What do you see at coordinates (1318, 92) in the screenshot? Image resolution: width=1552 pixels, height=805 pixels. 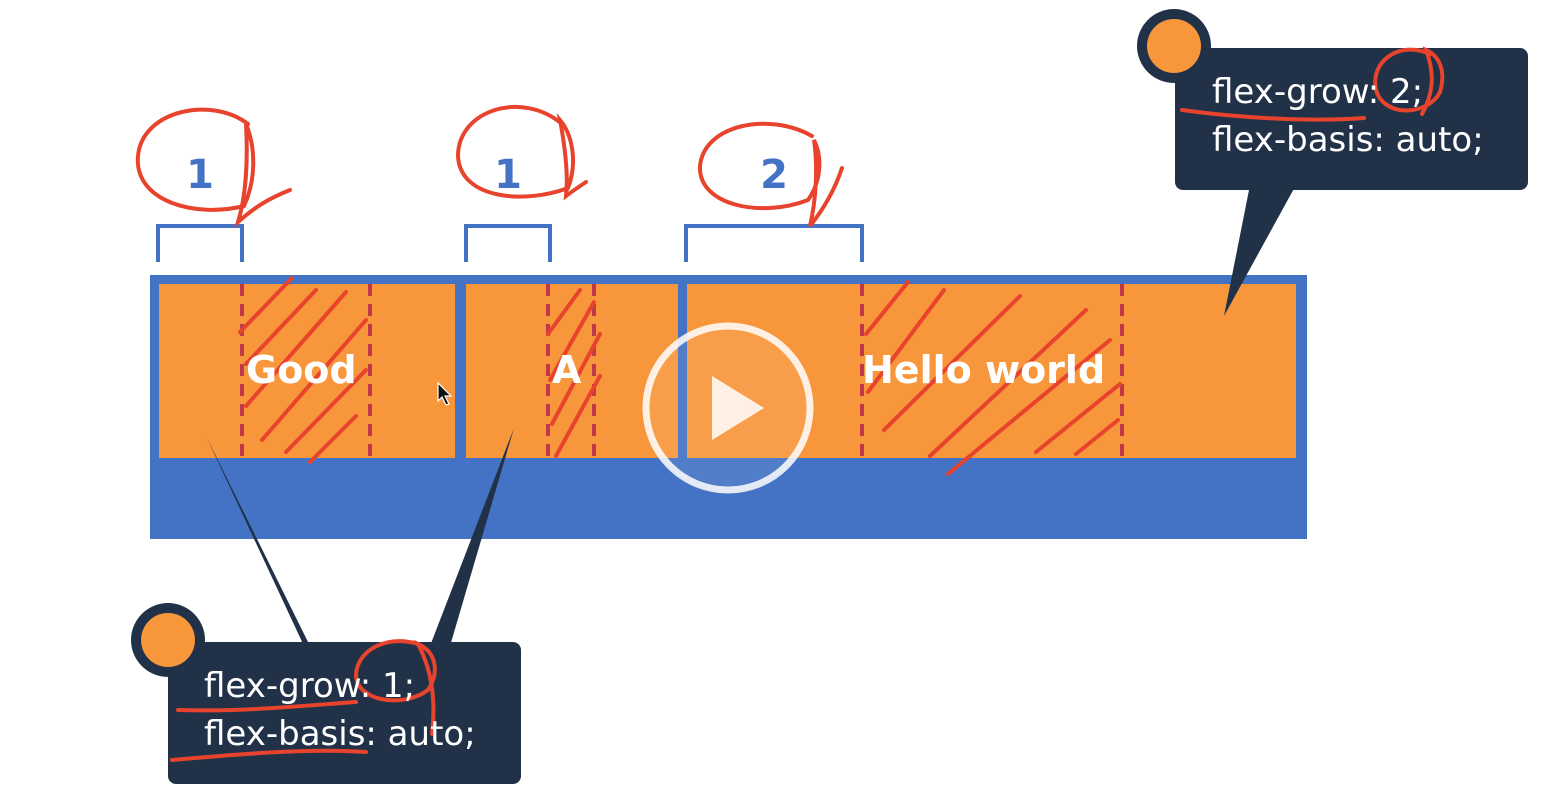 I see `callout-top-line1: flex-grow: 2;` at bounding box center [1318, 92].